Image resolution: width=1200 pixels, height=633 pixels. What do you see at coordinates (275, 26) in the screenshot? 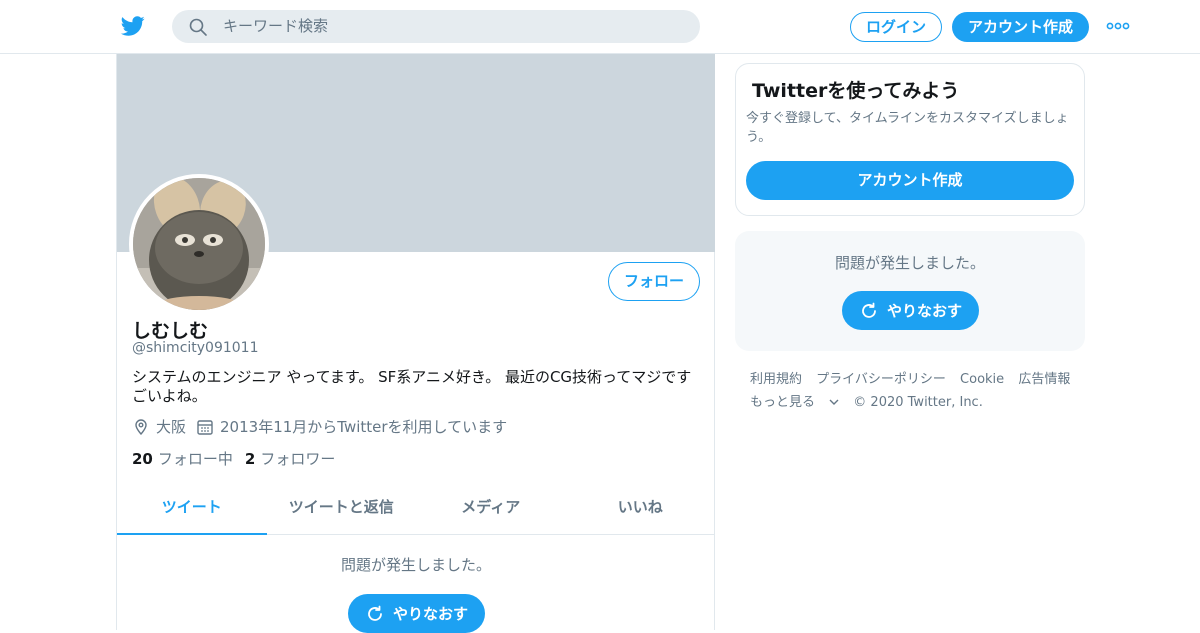
I see `search-input: キーワード検索` at bounding box center [275, 26].